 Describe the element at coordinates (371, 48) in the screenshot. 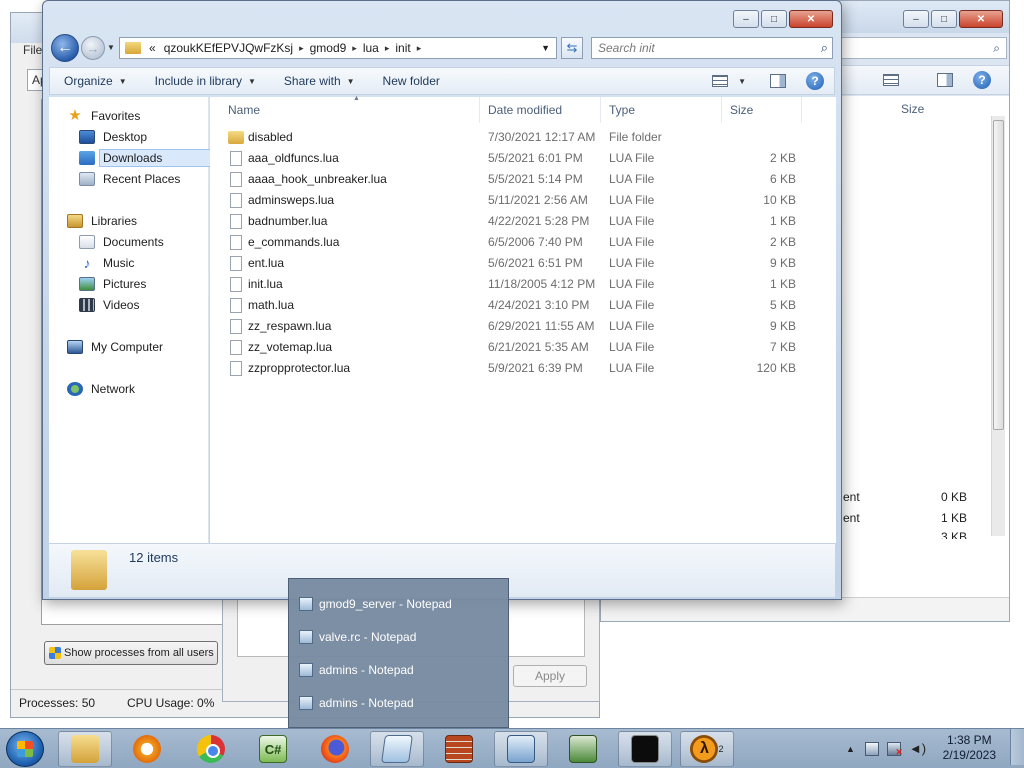

I see `breadcrumb-segment: lua` at that location.